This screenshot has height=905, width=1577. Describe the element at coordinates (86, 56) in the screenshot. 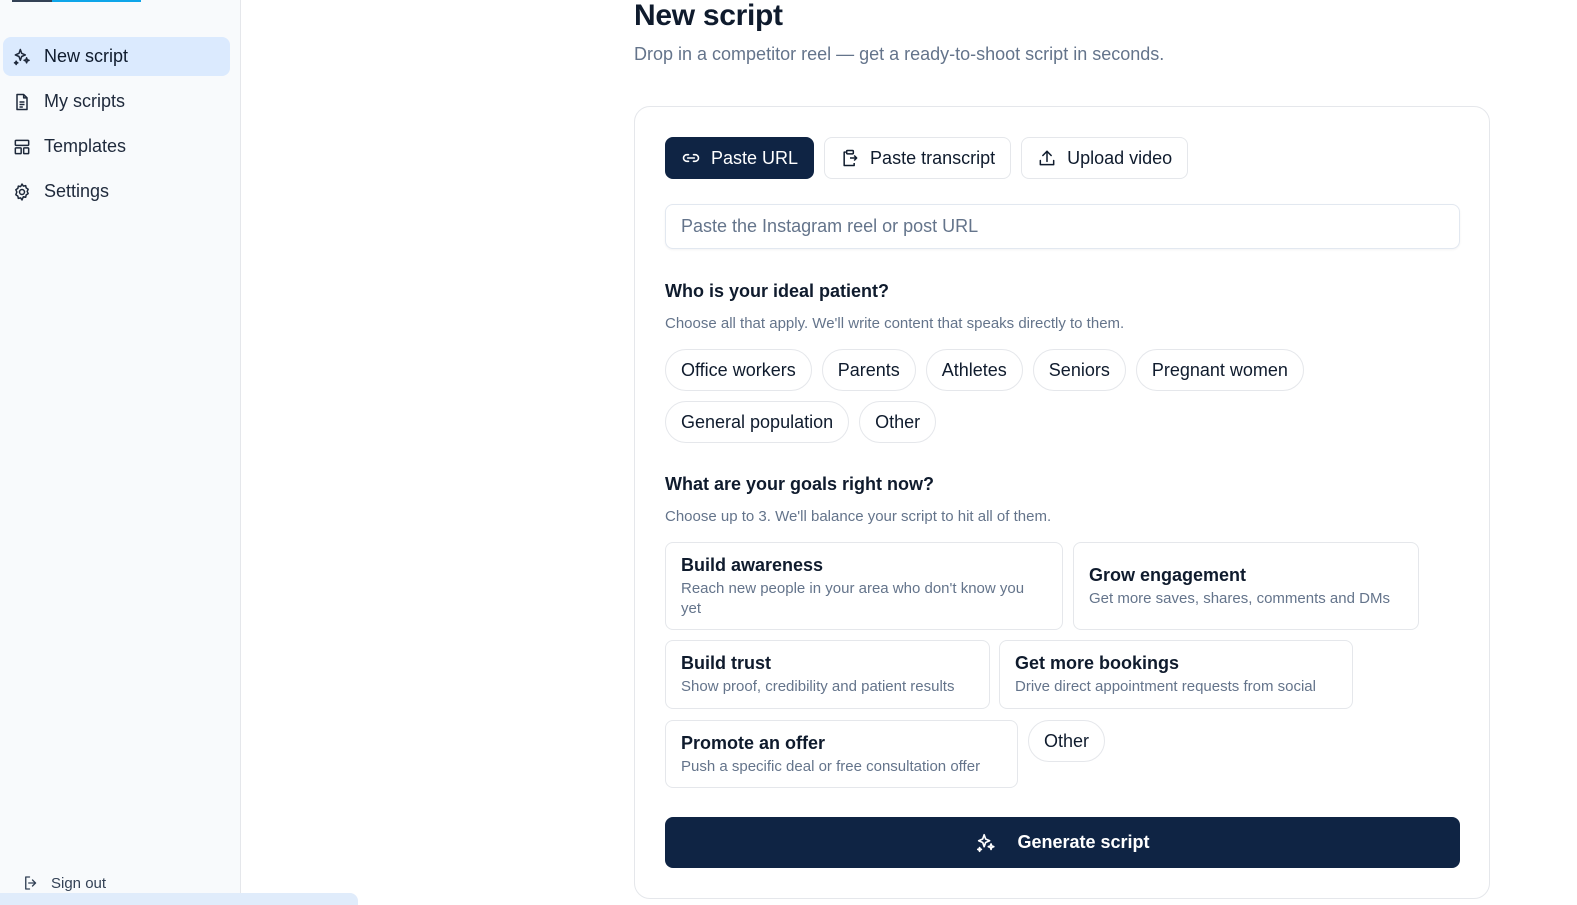

I see `sidebar-item-label: New script` at that location.